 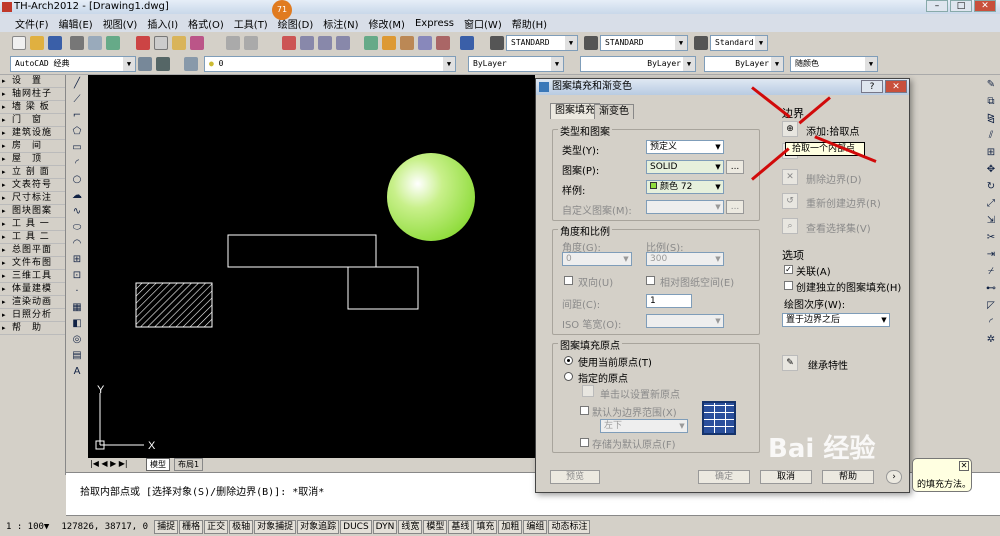 I want to click on lineweight-combo: ByLayer ▼, so click(x=744, y=64).